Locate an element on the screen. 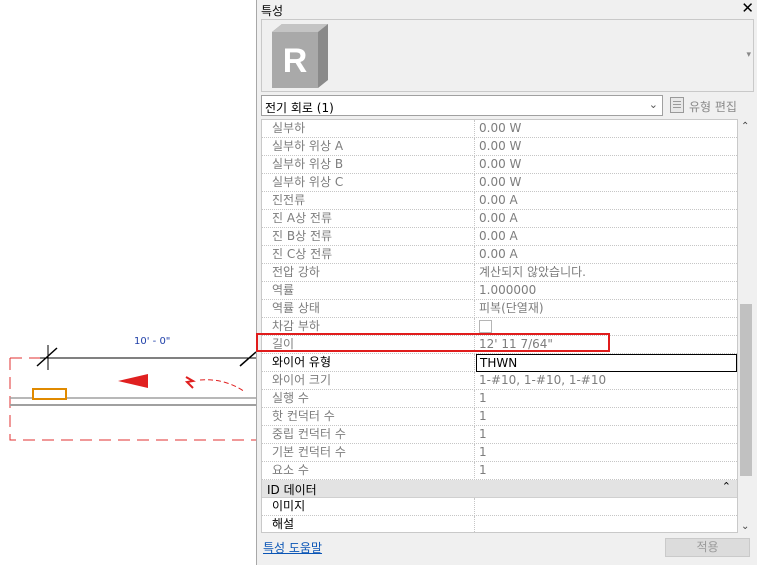 This screenshot has height=565, width=757. circuit-drawing is located at coordinates (132, 393).